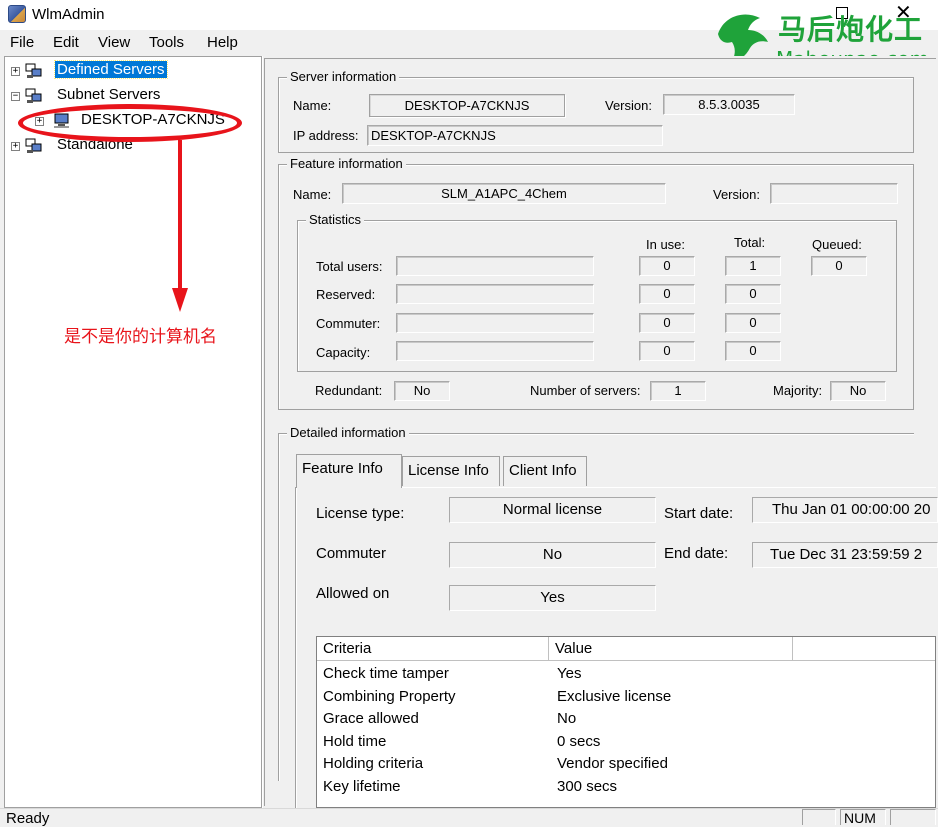 This screenshot has height=827, width=938. What do you see at coordinates (109, 94) in the screenshot?
I see `tree-item-label: Subnet Servers` at bounding box center [109, 94].